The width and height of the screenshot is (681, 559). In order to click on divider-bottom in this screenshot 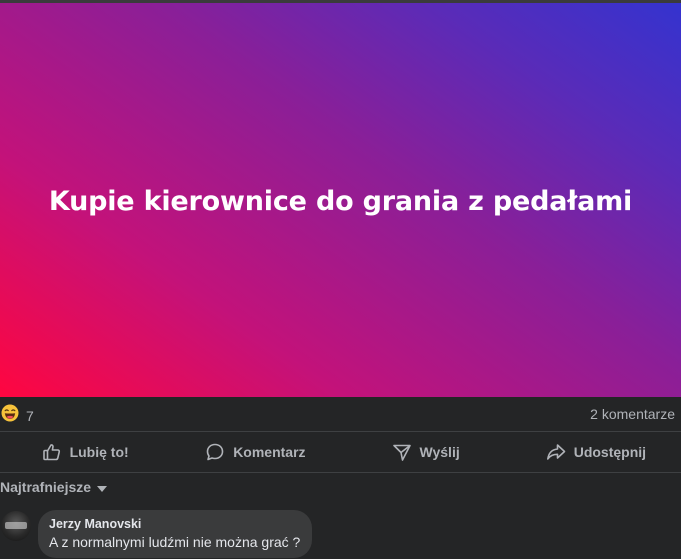, I will do `click(340, 472)`.